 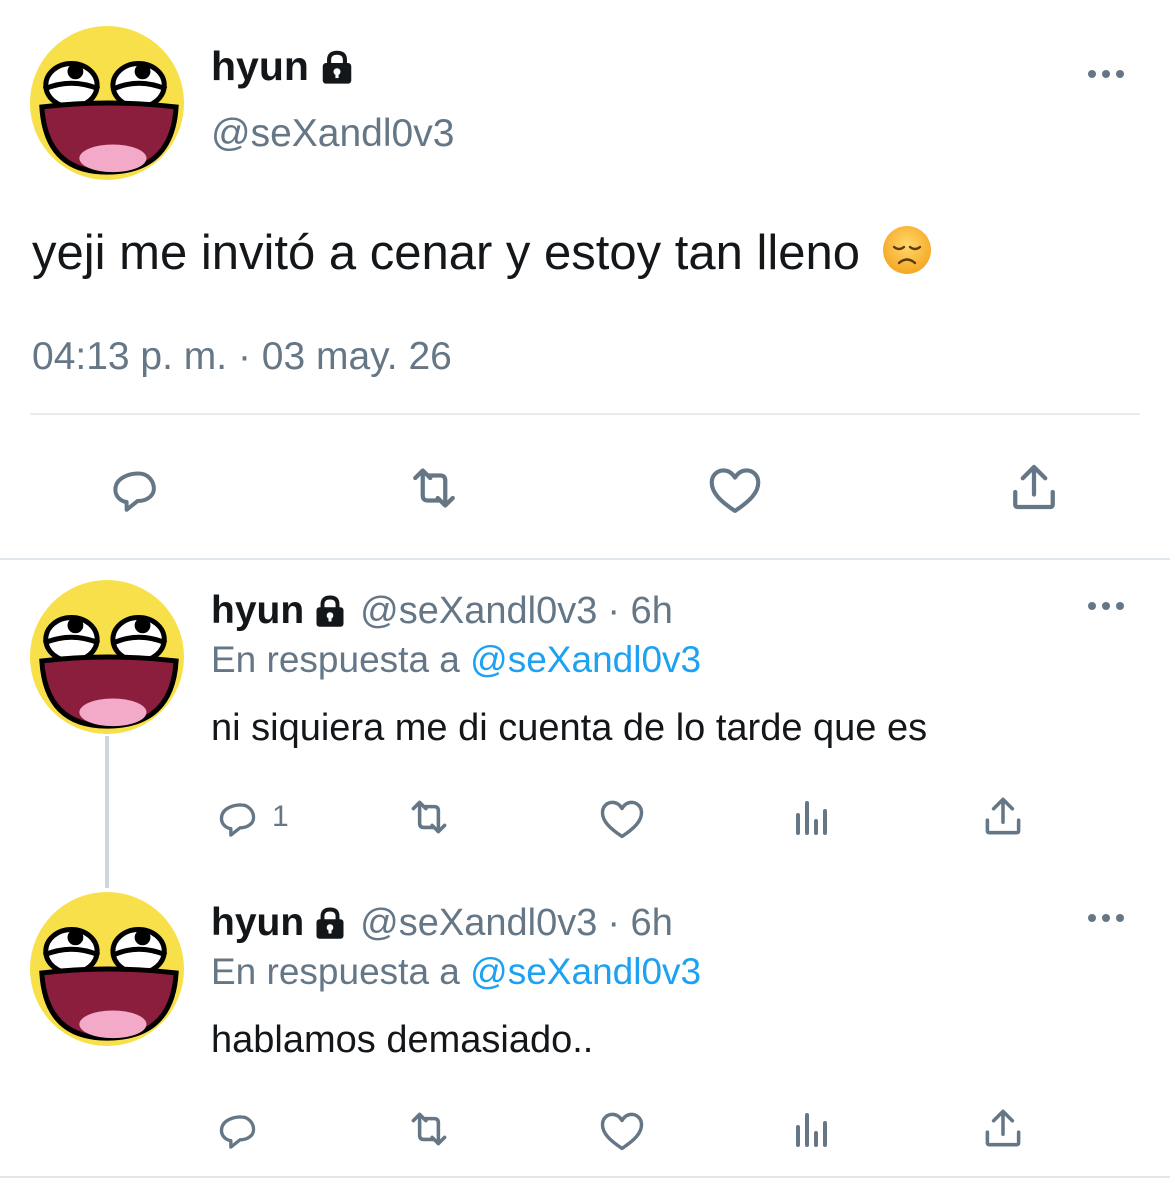 What do you see at coordinates (585, 414) in the screenshot?
I see `divider` at bounding box center [585, 414].